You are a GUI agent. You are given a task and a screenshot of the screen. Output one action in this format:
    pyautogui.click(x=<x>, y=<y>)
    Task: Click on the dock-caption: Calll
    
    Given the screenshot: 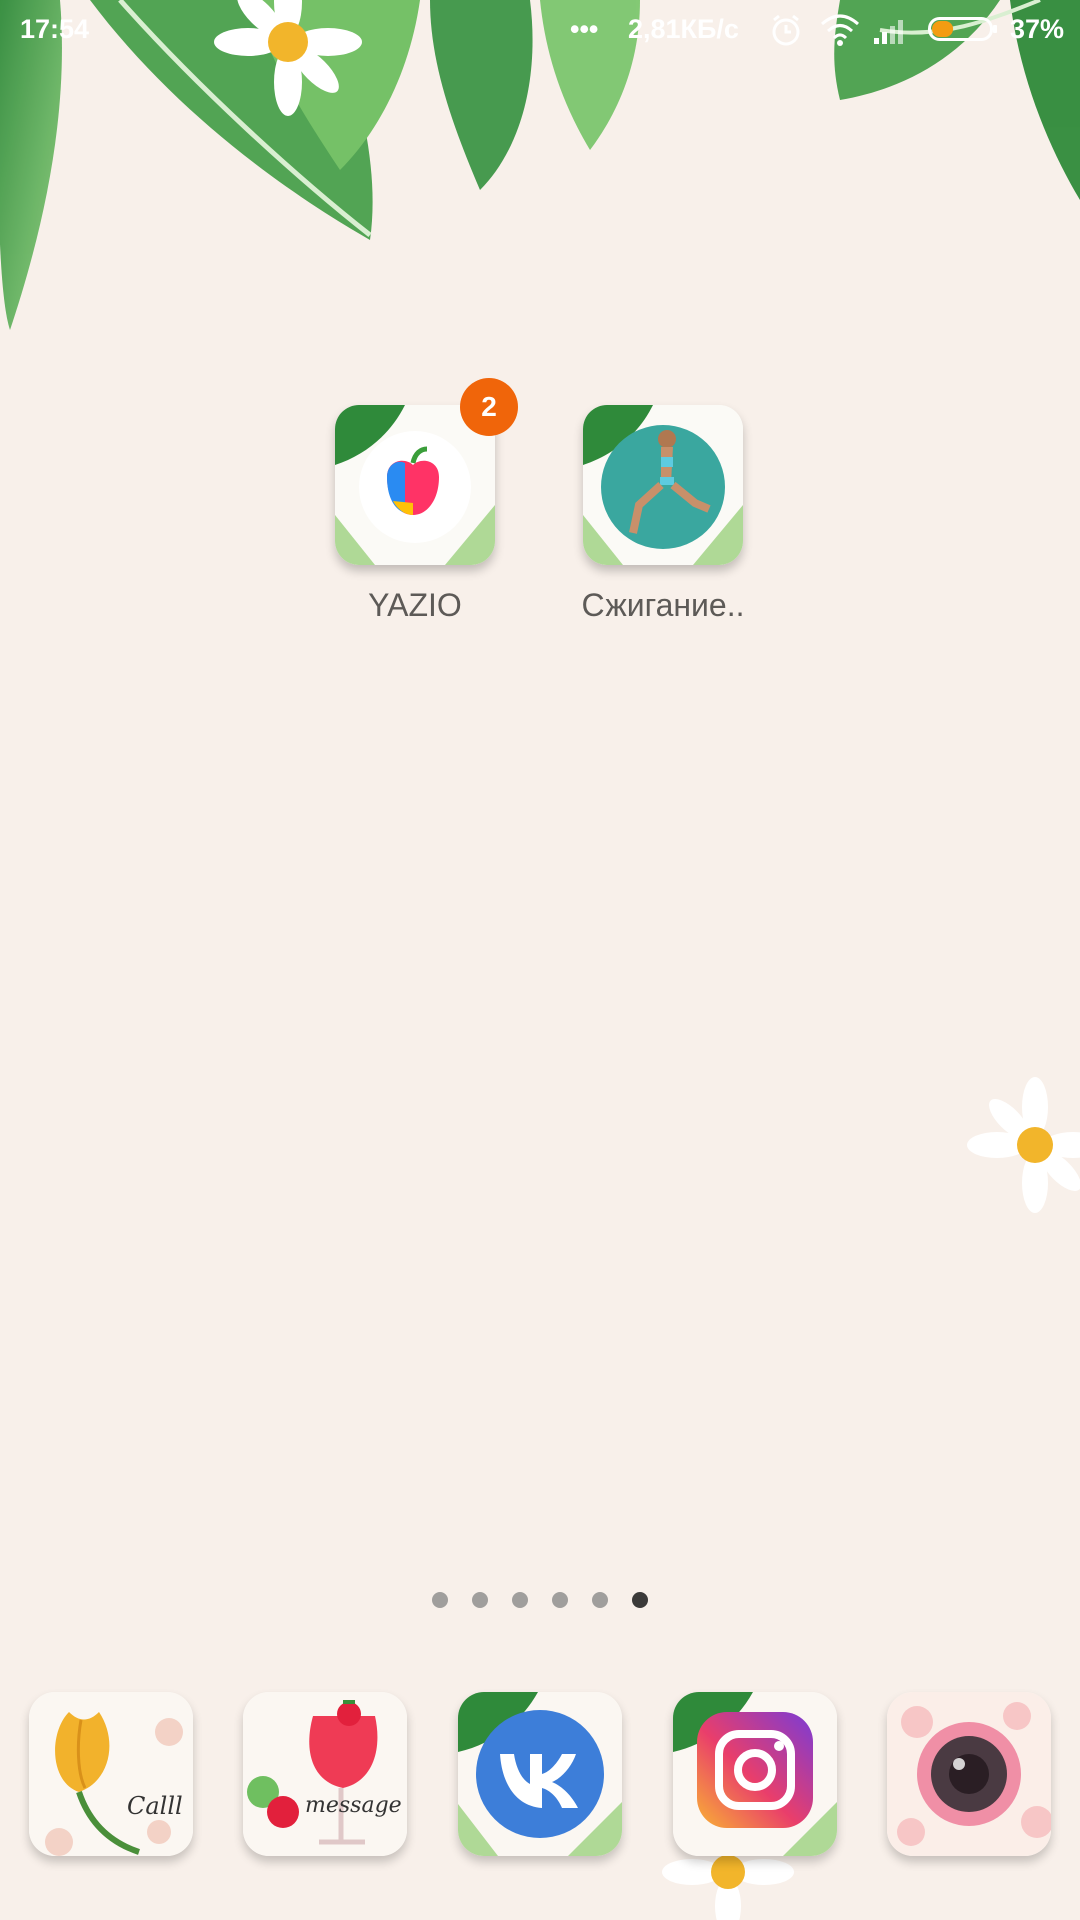 What is the action you would take?
    pyautogui.click(x=155, y=1806)
    